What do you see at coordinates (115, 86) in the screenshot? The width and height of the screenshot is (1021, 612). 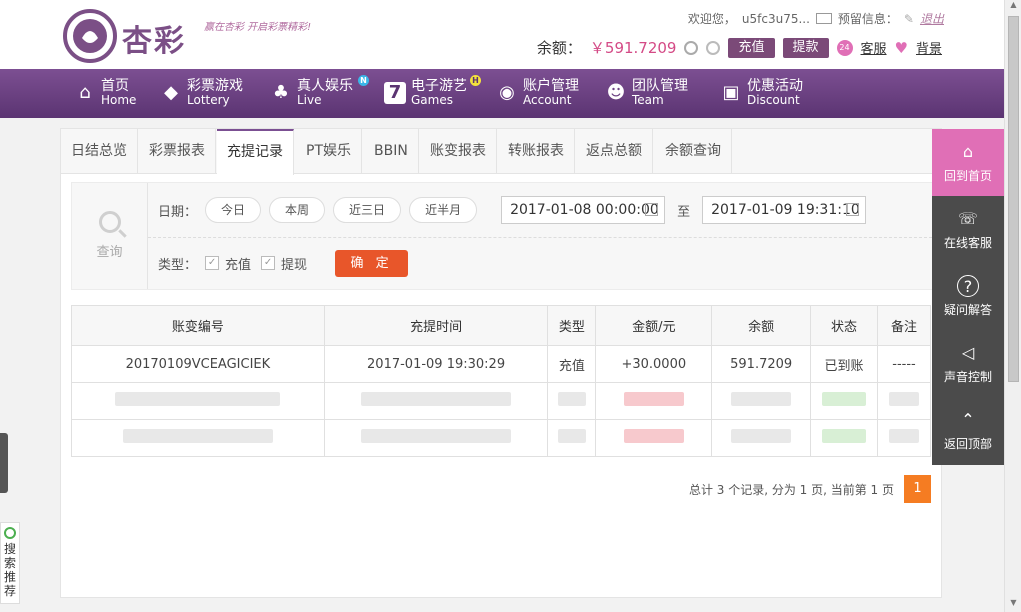 I see `nav-label: 首页` at bounding box center [115, 86].